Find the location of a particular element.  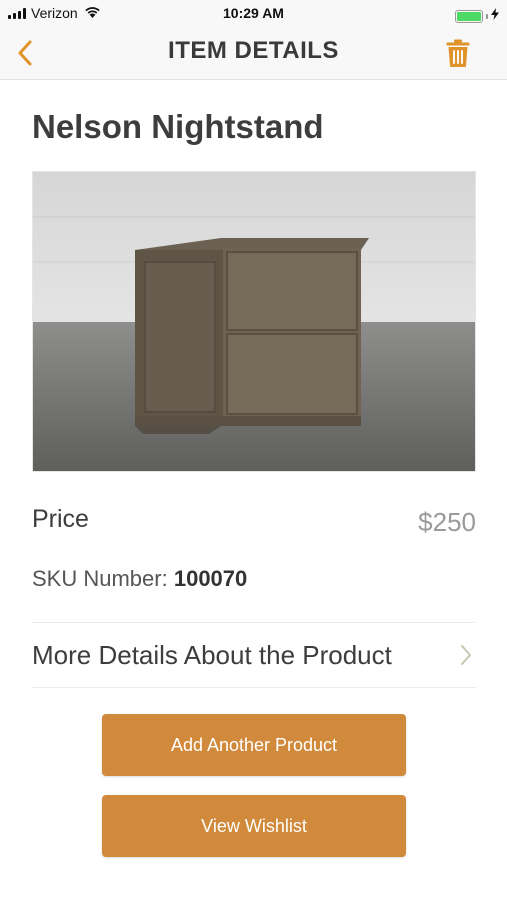

more-details-label: More Details About the Product is located at coordinates (212, 655).